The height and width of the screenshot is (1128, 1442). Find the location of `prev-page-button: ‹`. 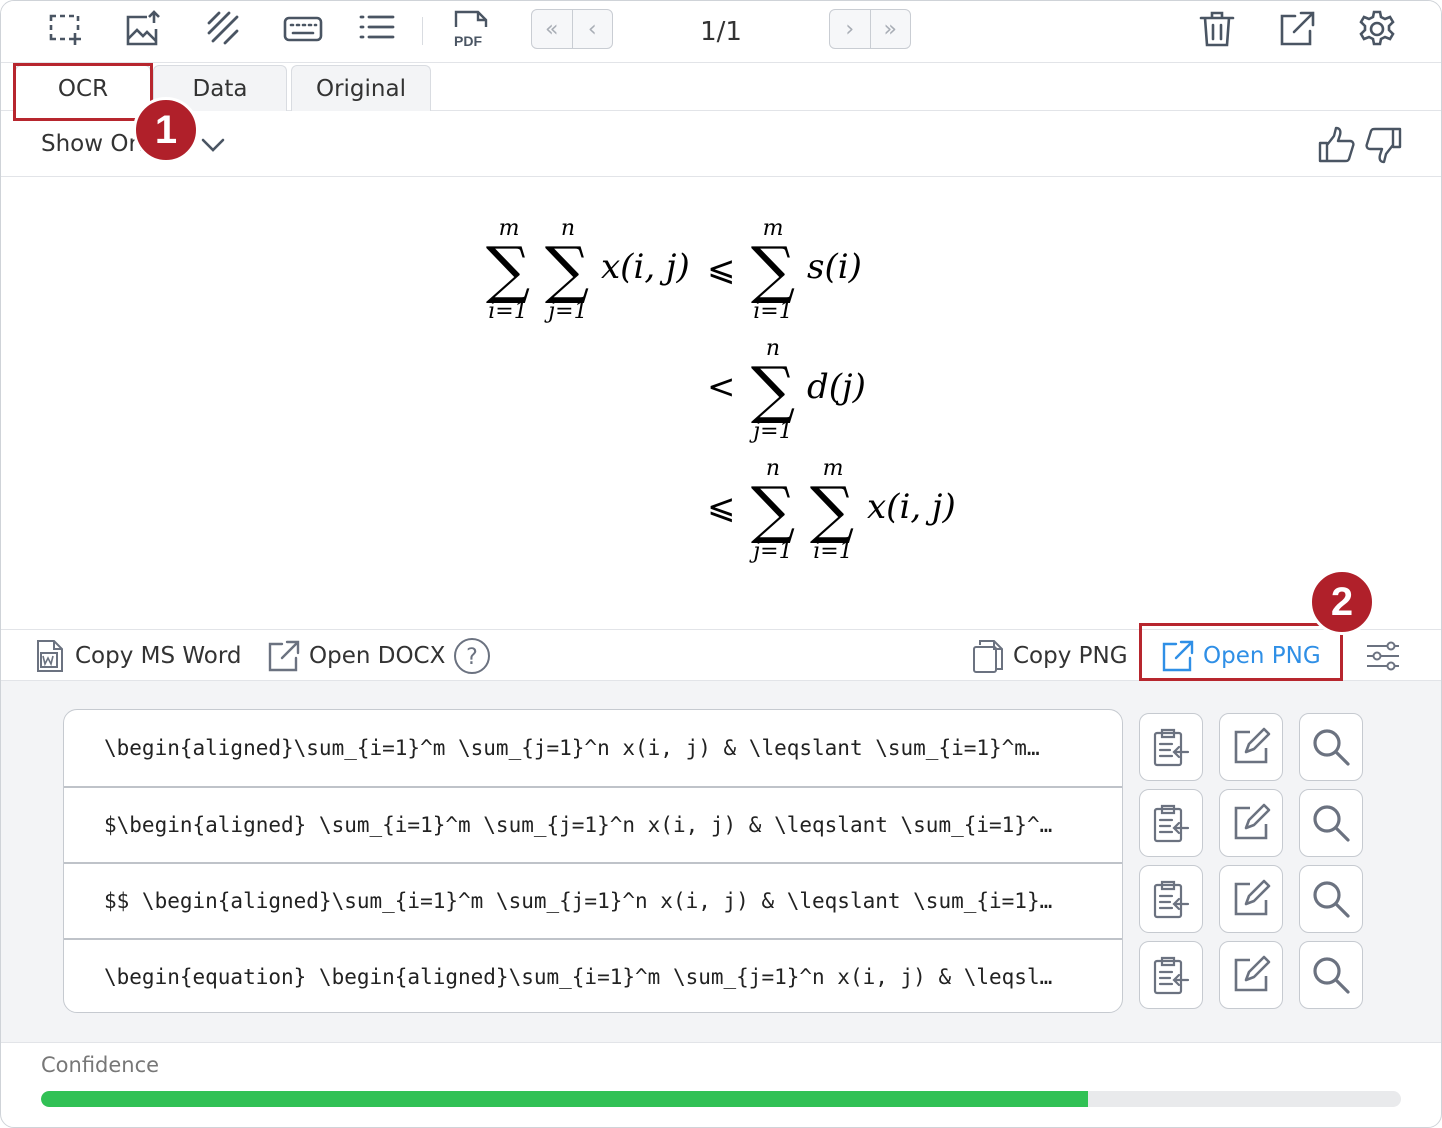

prev-page-button: ‹ is located at coordinates (592, 29).